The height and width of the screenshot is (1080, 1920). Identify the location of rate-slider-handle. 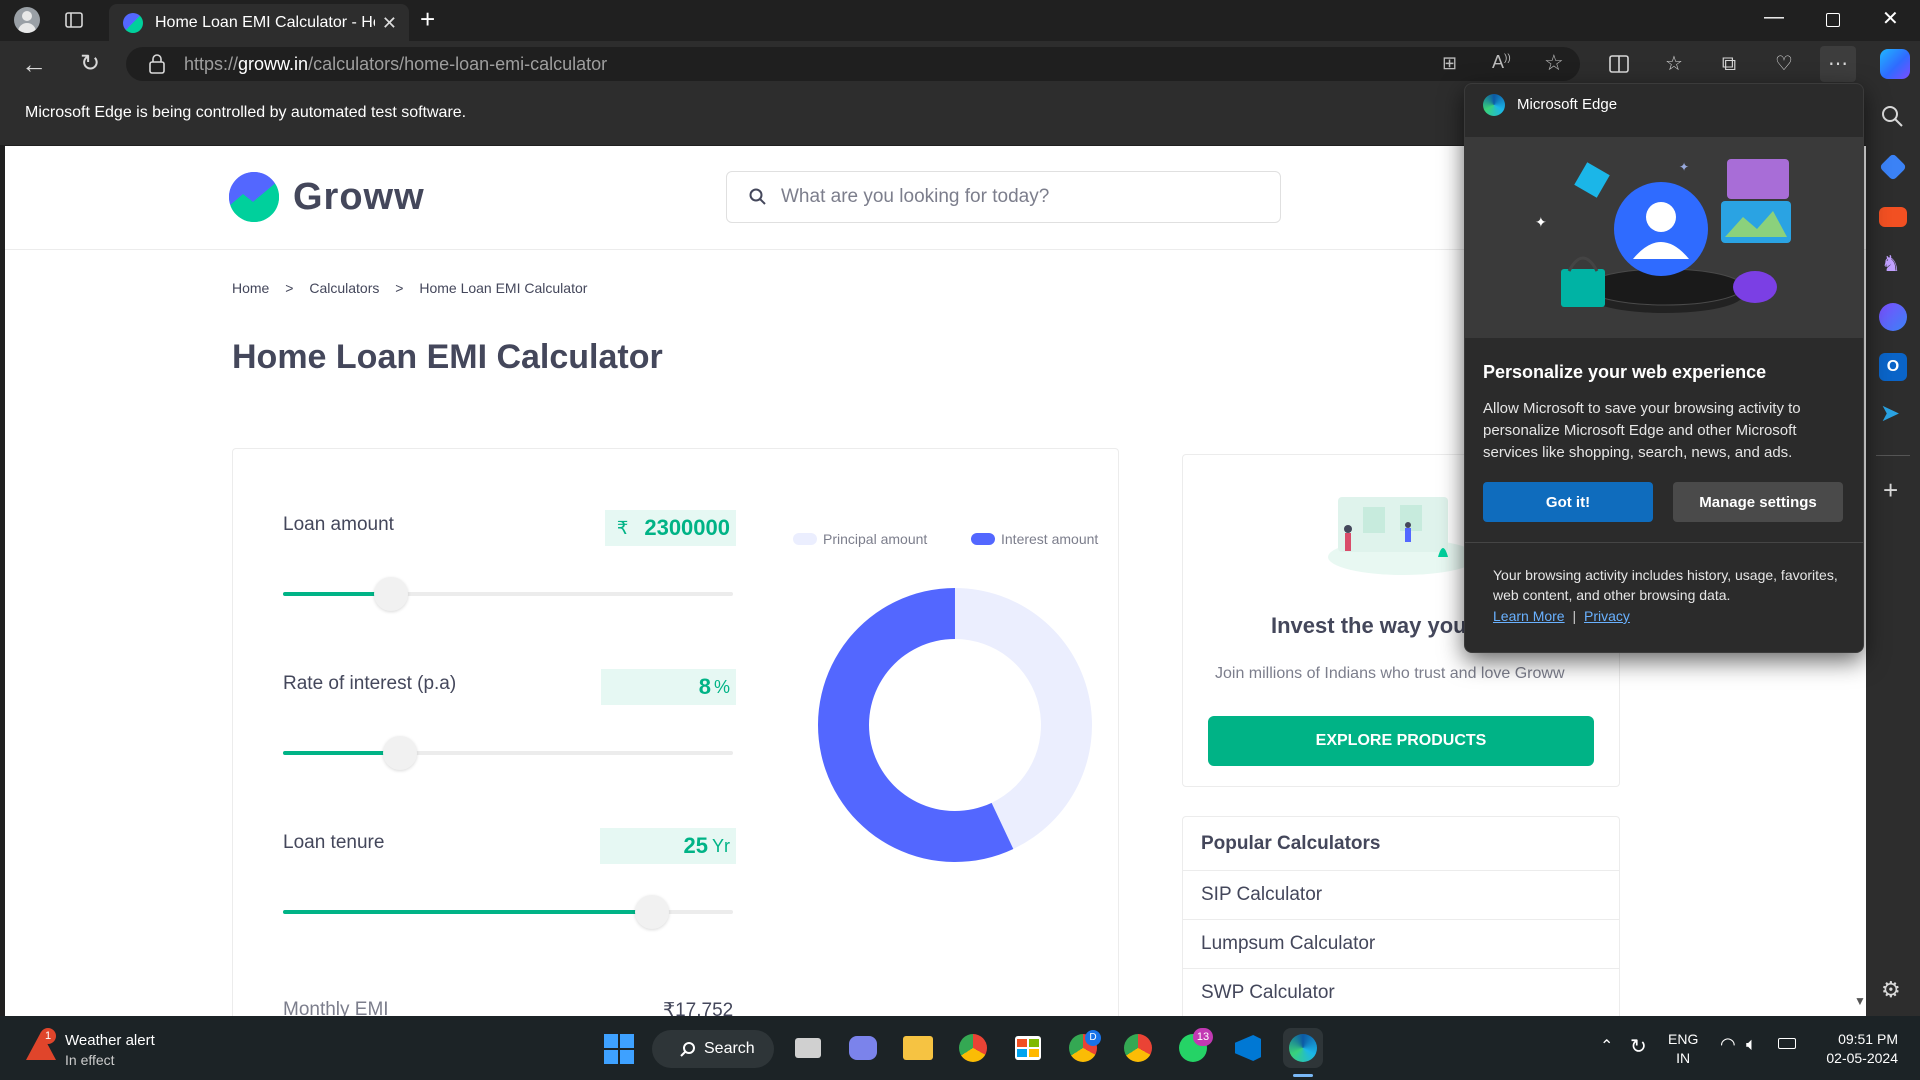
(400, 753).